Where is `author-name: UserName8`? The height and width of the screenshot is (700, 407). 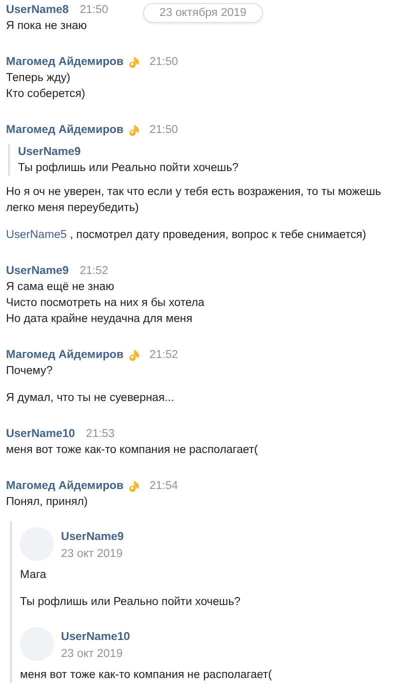
author-name: UserName8 is located at coordinates (37, 10).